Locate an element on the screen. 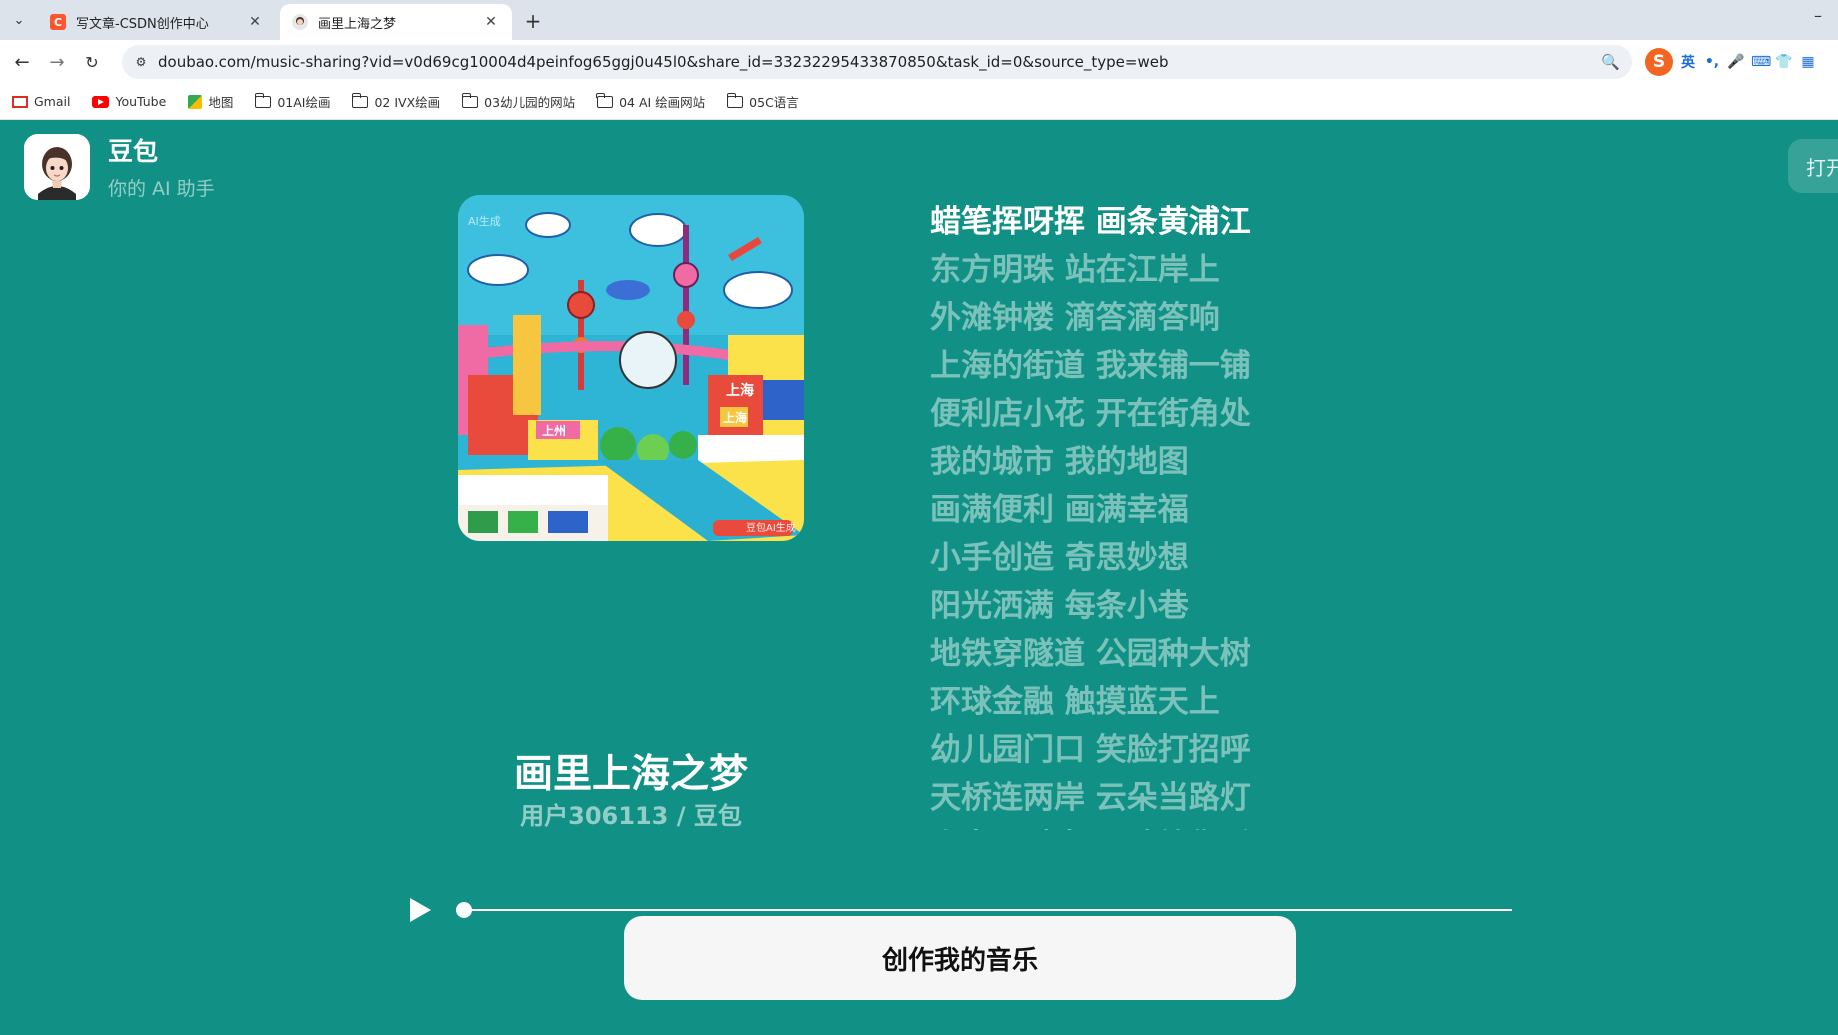 The height and width of the screenshot is (1035, 1838). ime-toolbox-icon: ▦ is located at coordinates (1808, 62).